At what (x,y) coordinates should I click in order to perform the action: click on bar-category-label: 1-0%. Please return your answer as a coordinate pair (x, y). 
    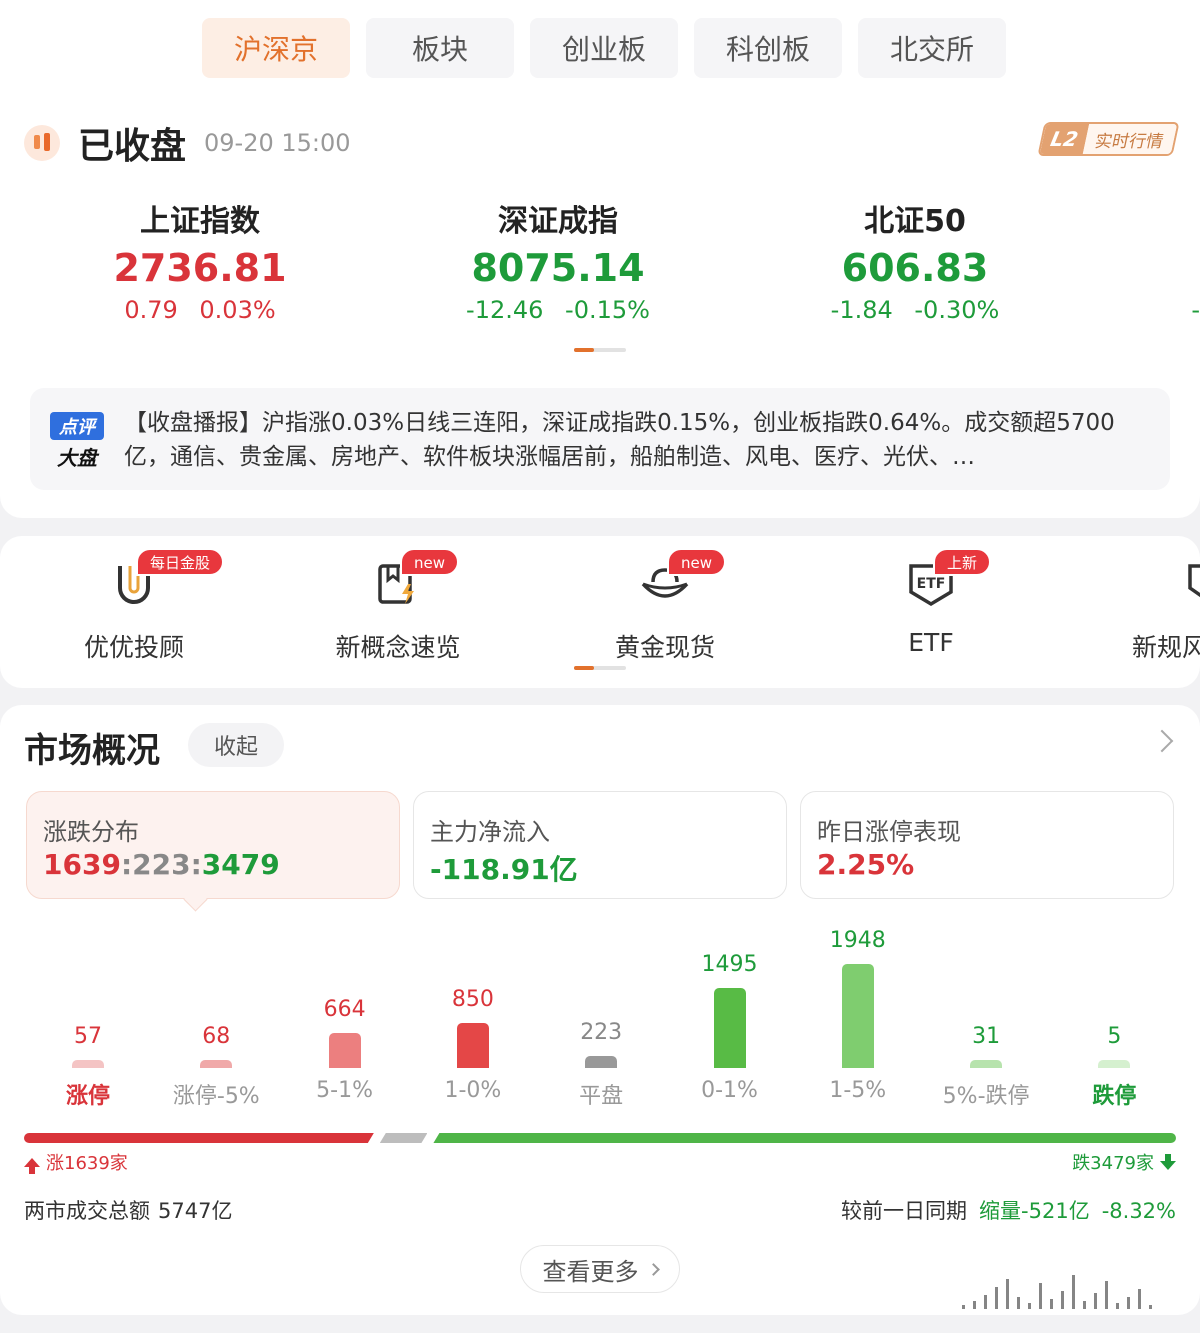
    Looking at the image, I should click on (473, 1090).